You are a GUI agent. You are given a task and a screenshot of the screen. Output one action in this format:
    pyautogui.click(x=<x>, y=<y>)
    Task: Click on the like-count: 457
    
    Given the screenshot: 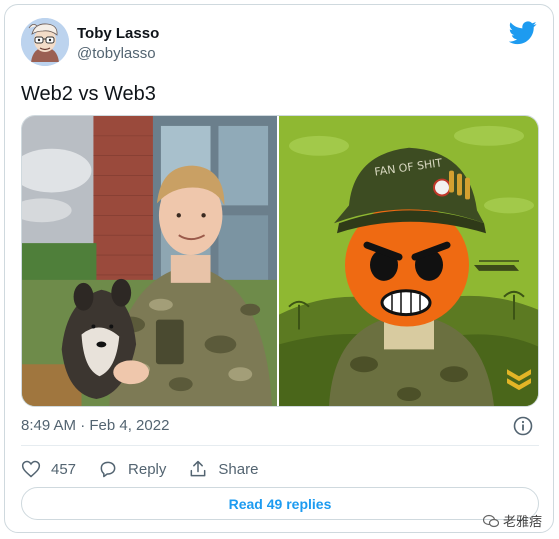 What is the action you would take?
    pyautogui.click(x=64, y=469)
    